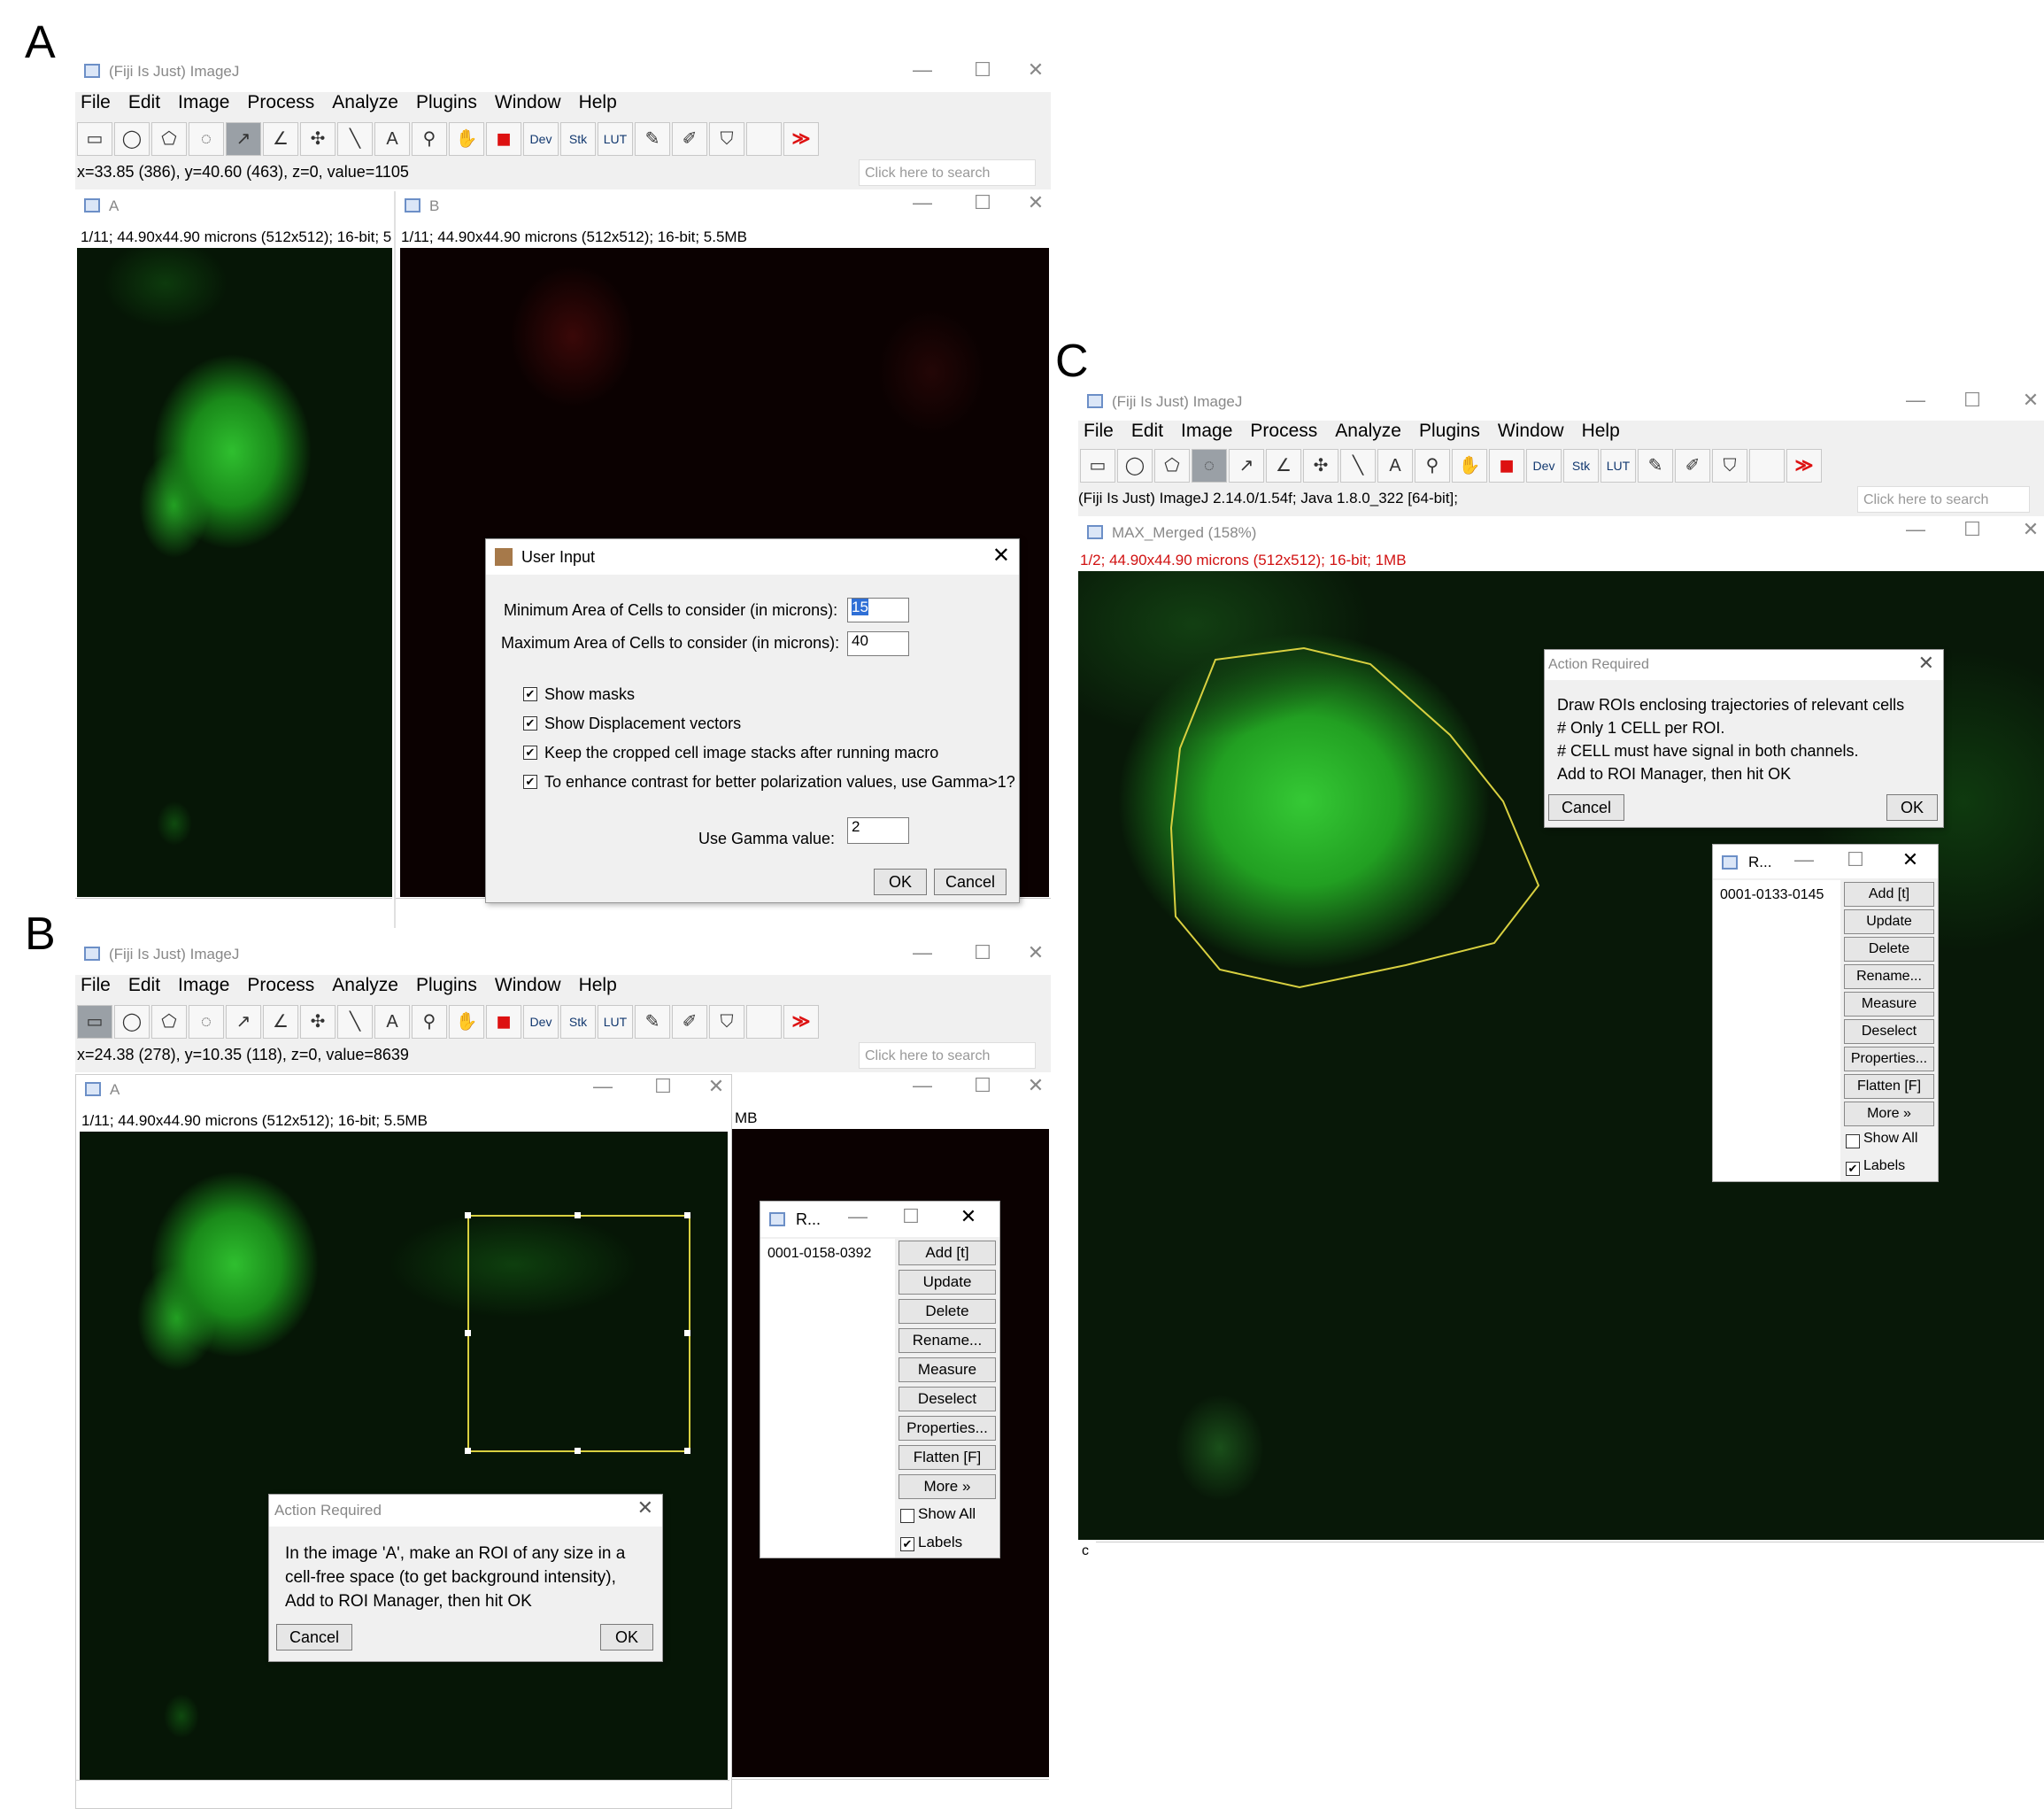  What do you see at coordinates (1853, 1169) in the screenshot?
I see `labels-checkbox: ✔` at bounding box center [1853, 1169].